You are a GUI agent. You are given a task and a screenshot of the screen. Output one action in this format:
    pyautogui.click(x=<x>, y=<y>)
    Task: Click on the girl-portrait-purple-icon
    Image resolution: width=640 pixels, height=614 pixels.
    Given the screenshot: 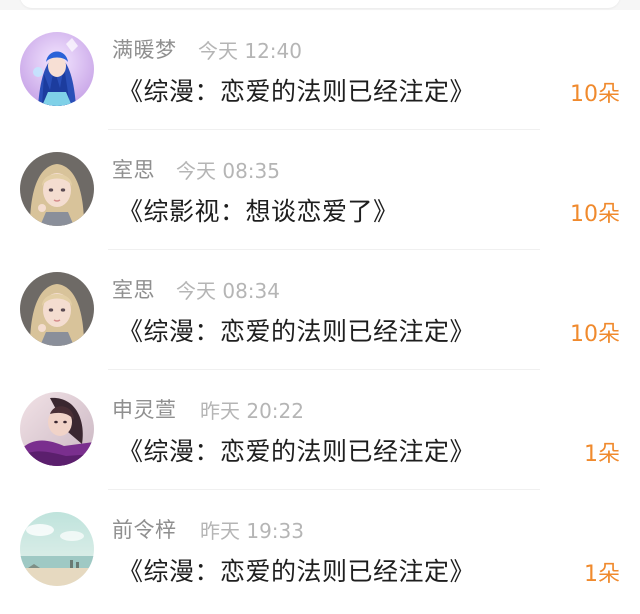 What is the action you would take?
    pyautogui.click(x=57, y=429)
    